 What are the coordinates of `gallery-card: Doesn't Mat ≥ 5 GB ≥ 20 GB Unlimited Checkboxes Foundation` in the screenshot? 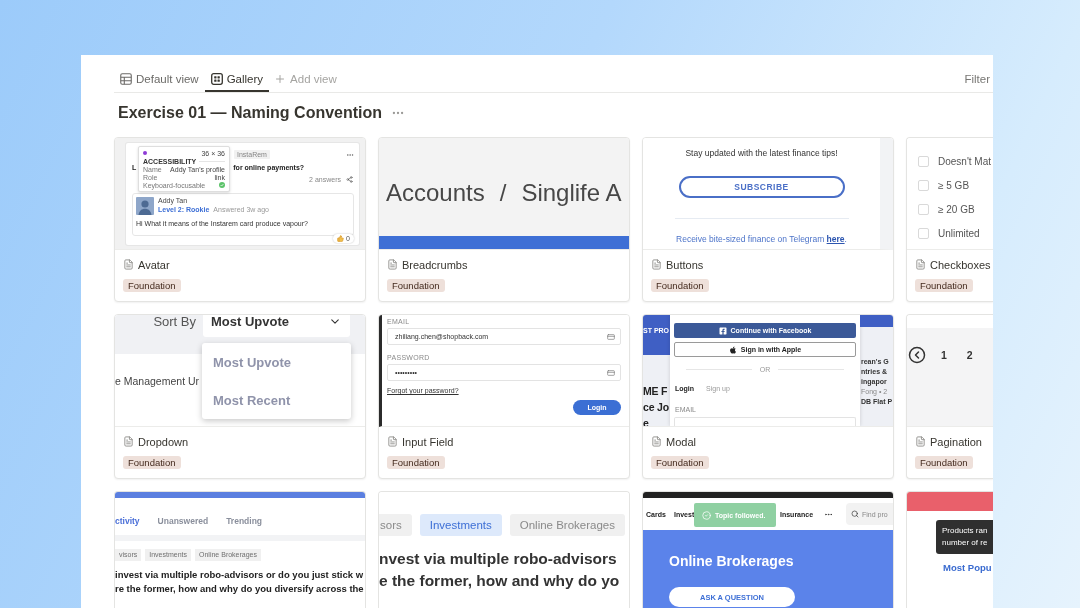 It's located at (949, 219).